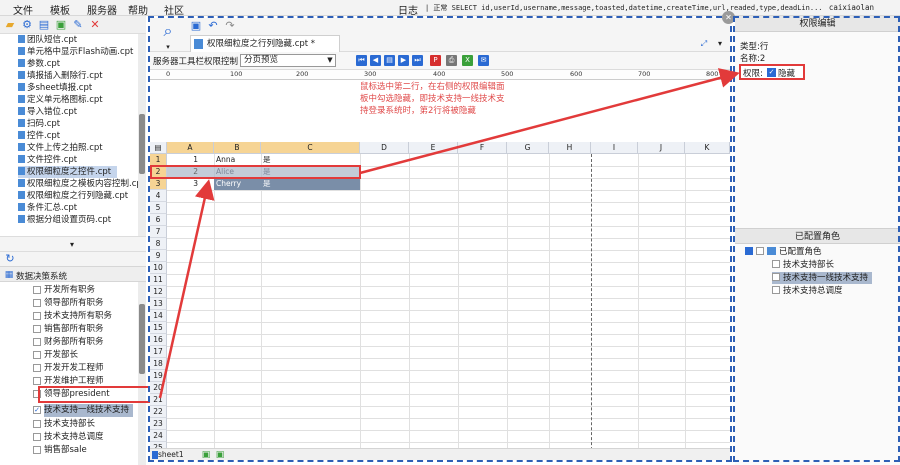 The width and height of the screenshot is (900, 465). Describe the element at coordinates (47, 208) in the screenshot. I see `file-item: 条件汇总.cpt` at that location.